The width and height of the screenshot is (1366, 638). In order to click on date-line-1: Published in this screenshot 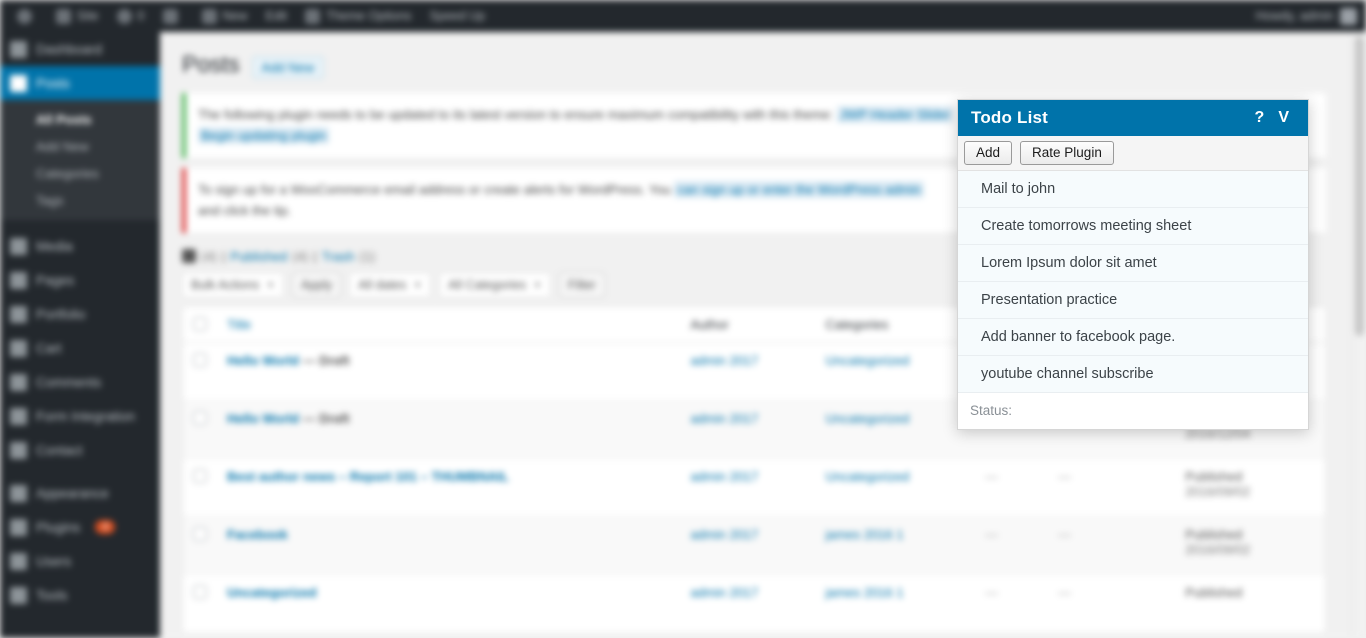, I will do `click(1214, 476)`.